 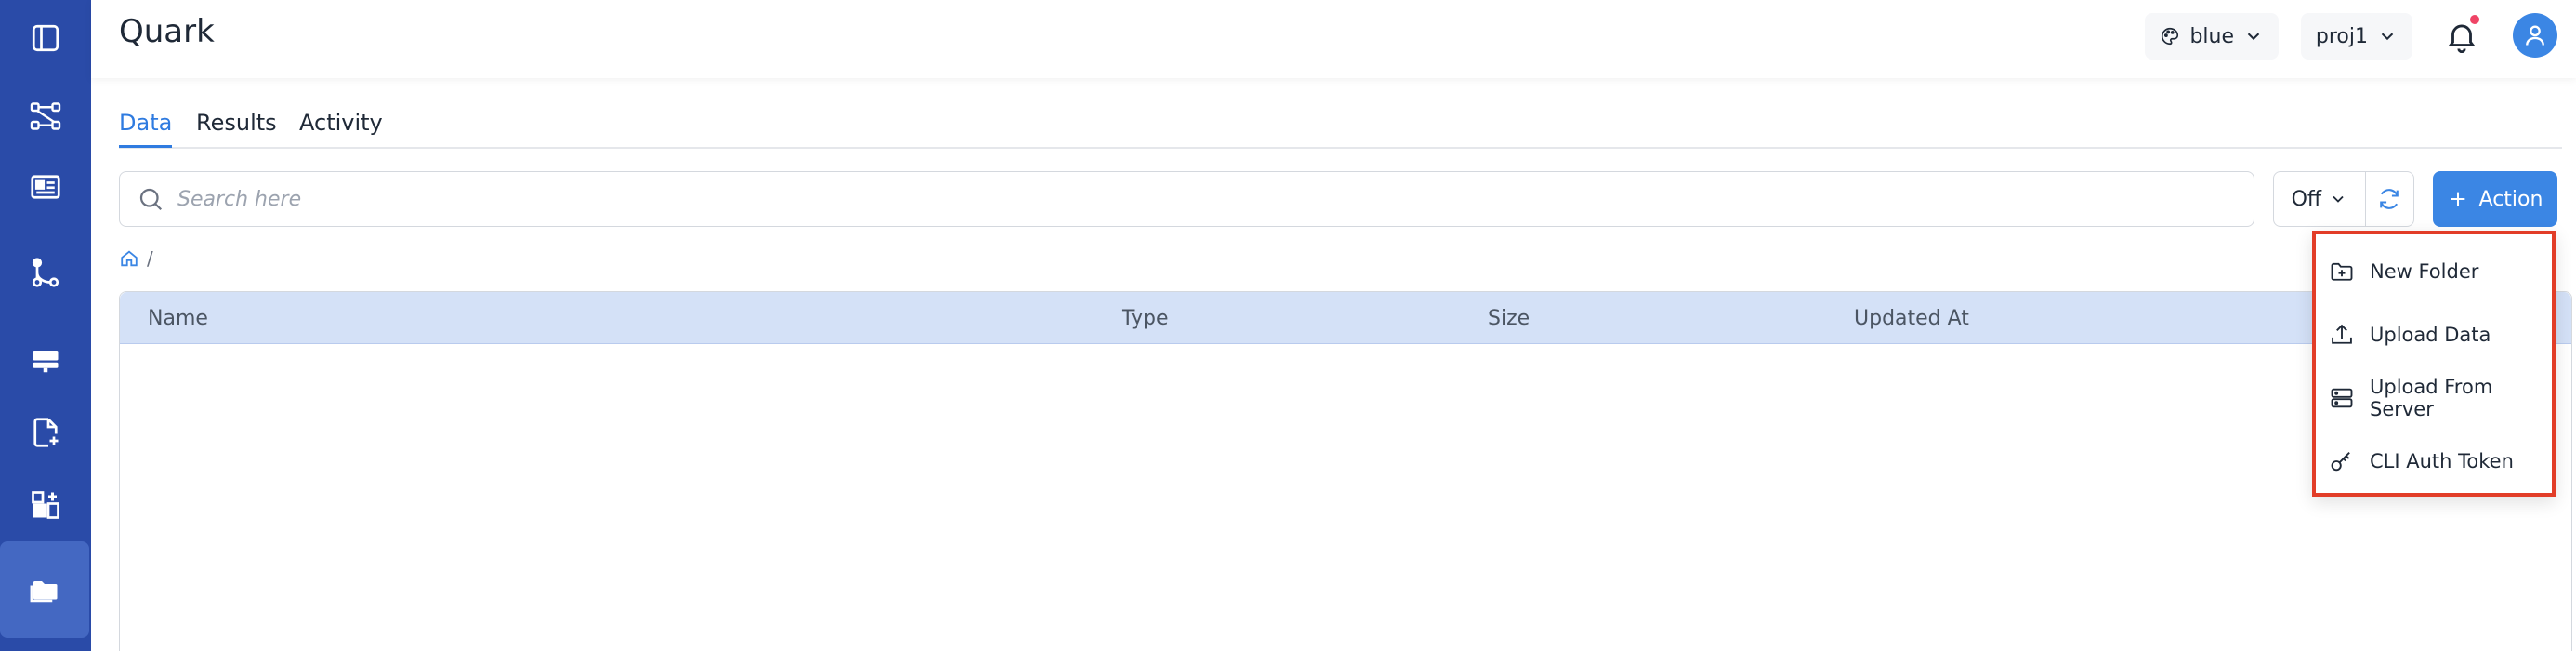 I want to click on palette-icon, so click(x=2170, y=36).